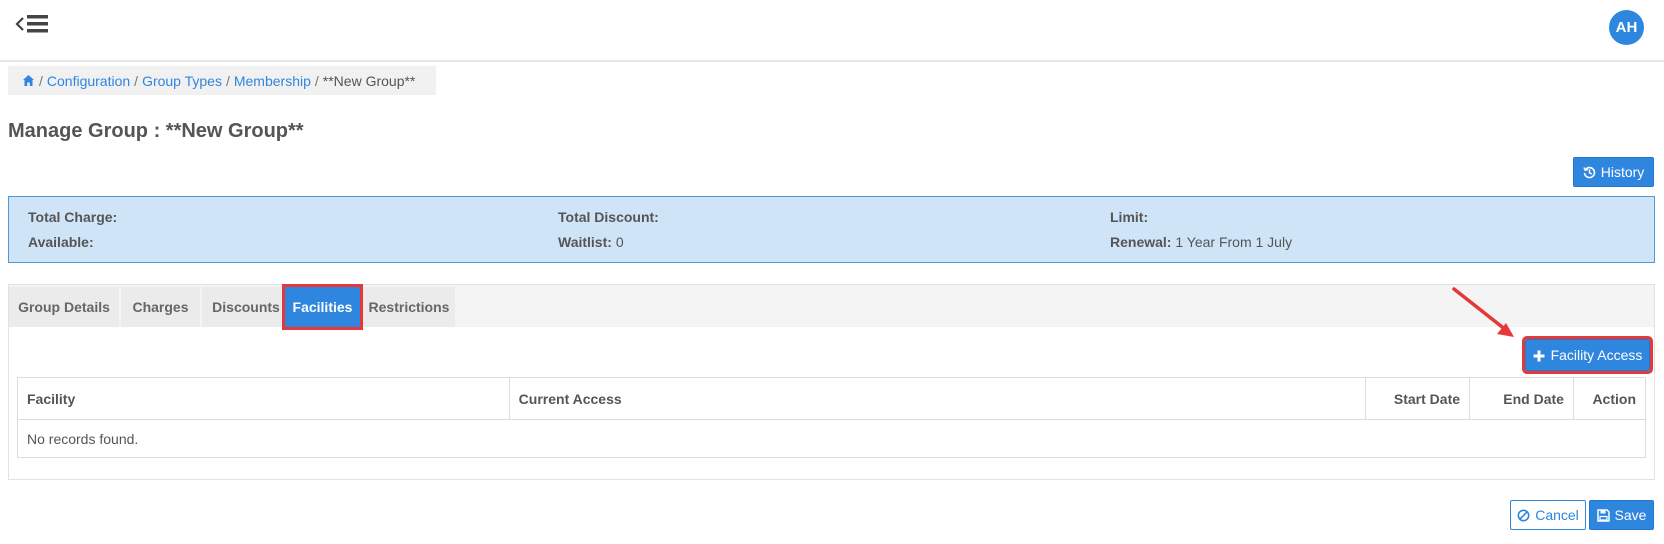  What do you see at coordinates (263, 398) in the screenshot?
I see `column-facility: Facility` at bounding box center [263, 398].